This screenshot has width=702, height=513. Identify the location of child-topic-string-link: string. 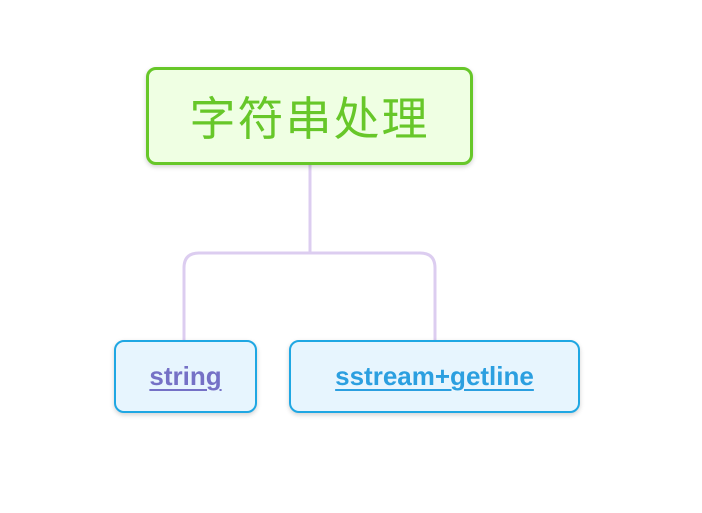
(185, 376).